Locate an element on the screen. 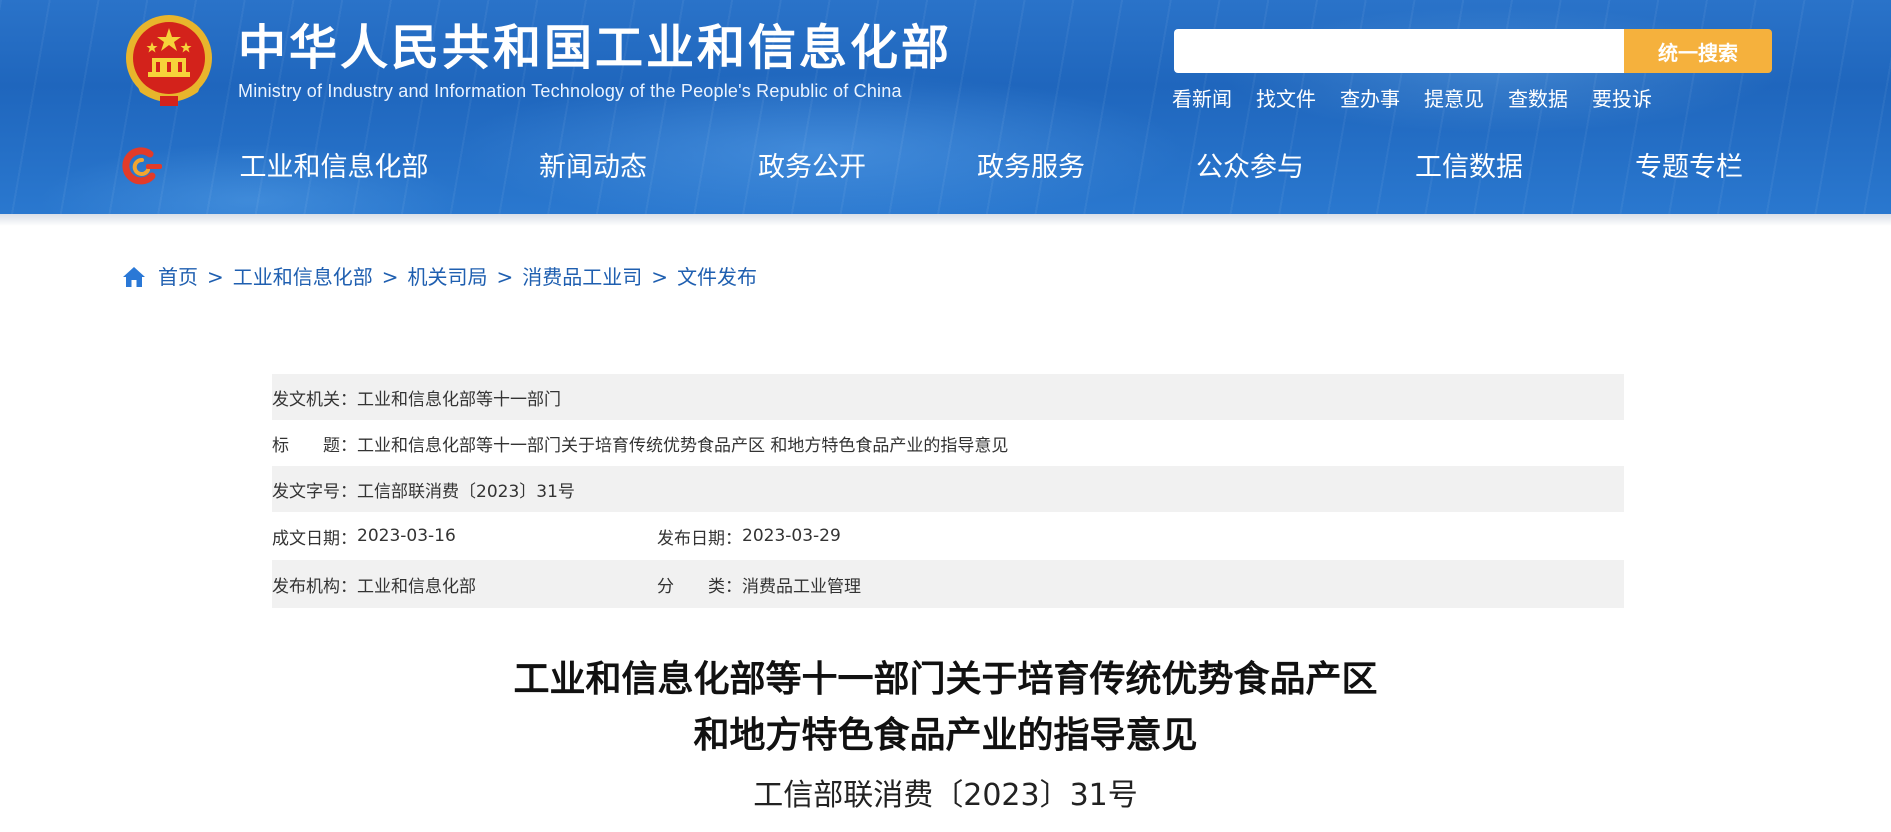 The height and width of the screenshot is (832, 1891). nav-item-data: 工信数据 is located at coordinates (1469, 168).